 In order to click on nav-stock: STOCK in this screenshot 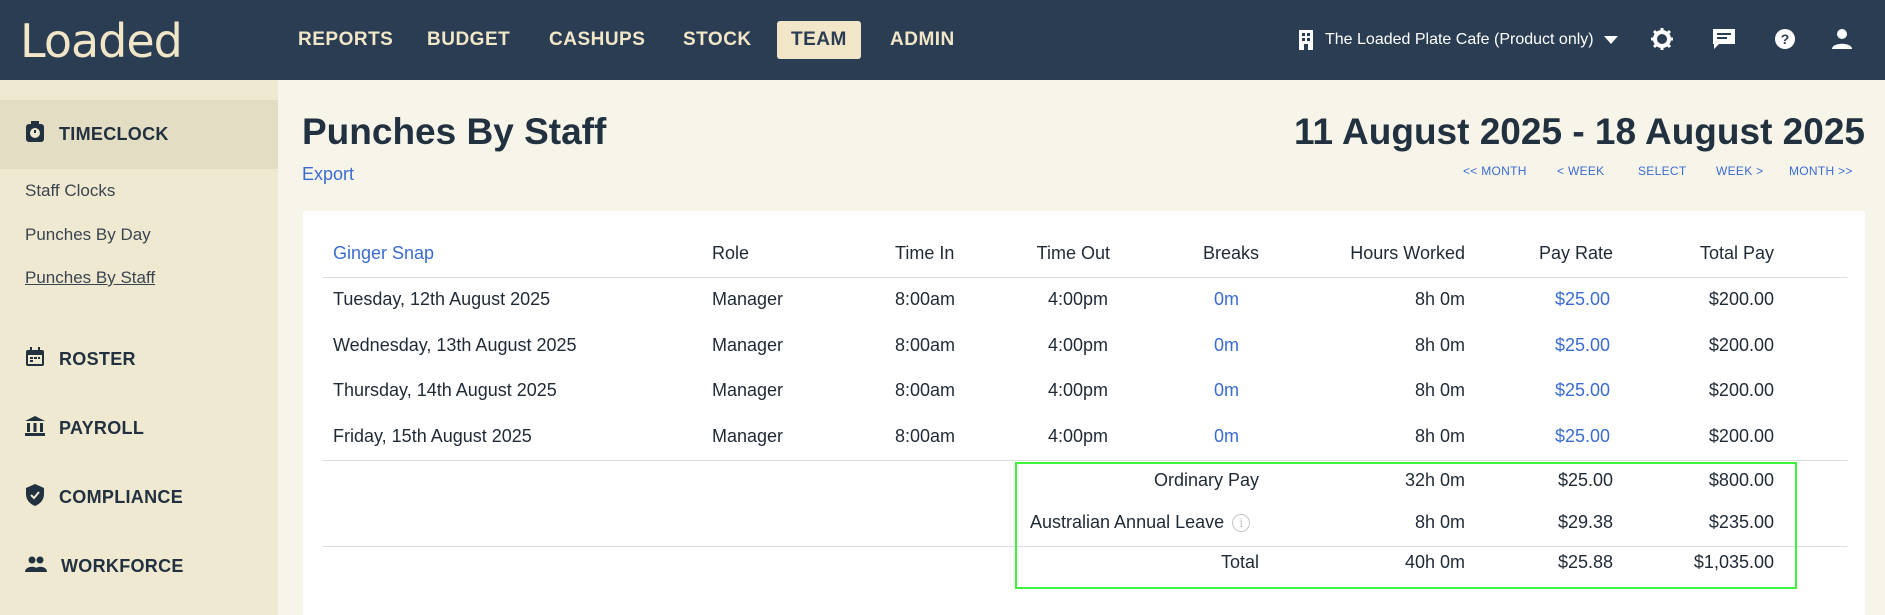, I will do `click(717, 40)`.